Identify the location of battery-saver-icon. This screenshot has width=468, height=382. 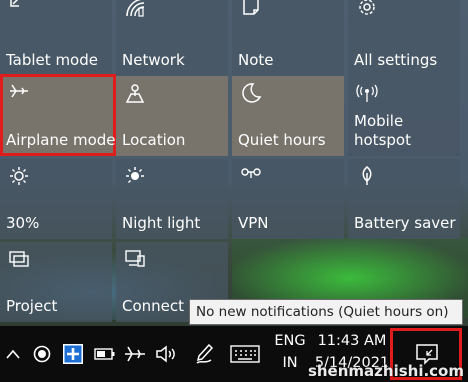
(367, 176).